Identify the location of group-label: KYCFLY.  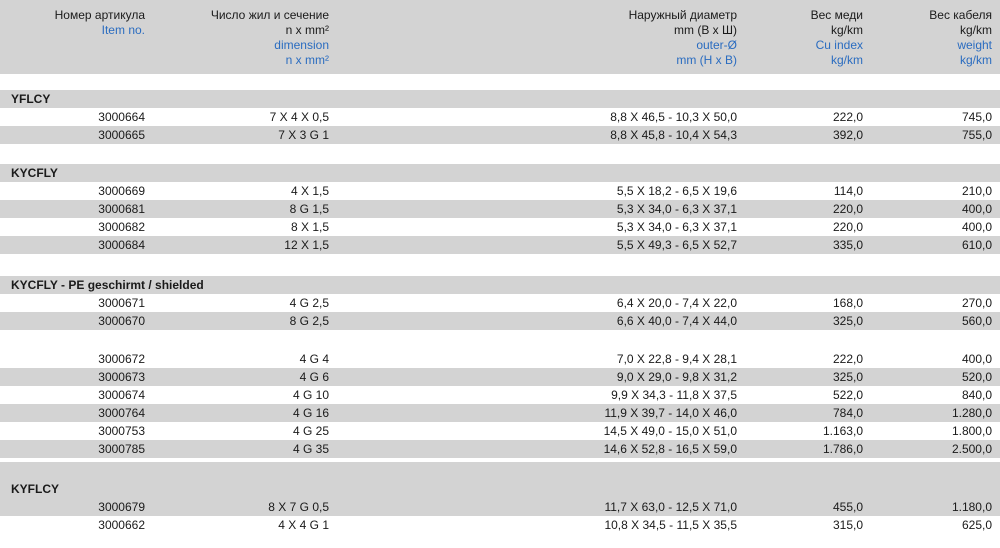
(34, 173).